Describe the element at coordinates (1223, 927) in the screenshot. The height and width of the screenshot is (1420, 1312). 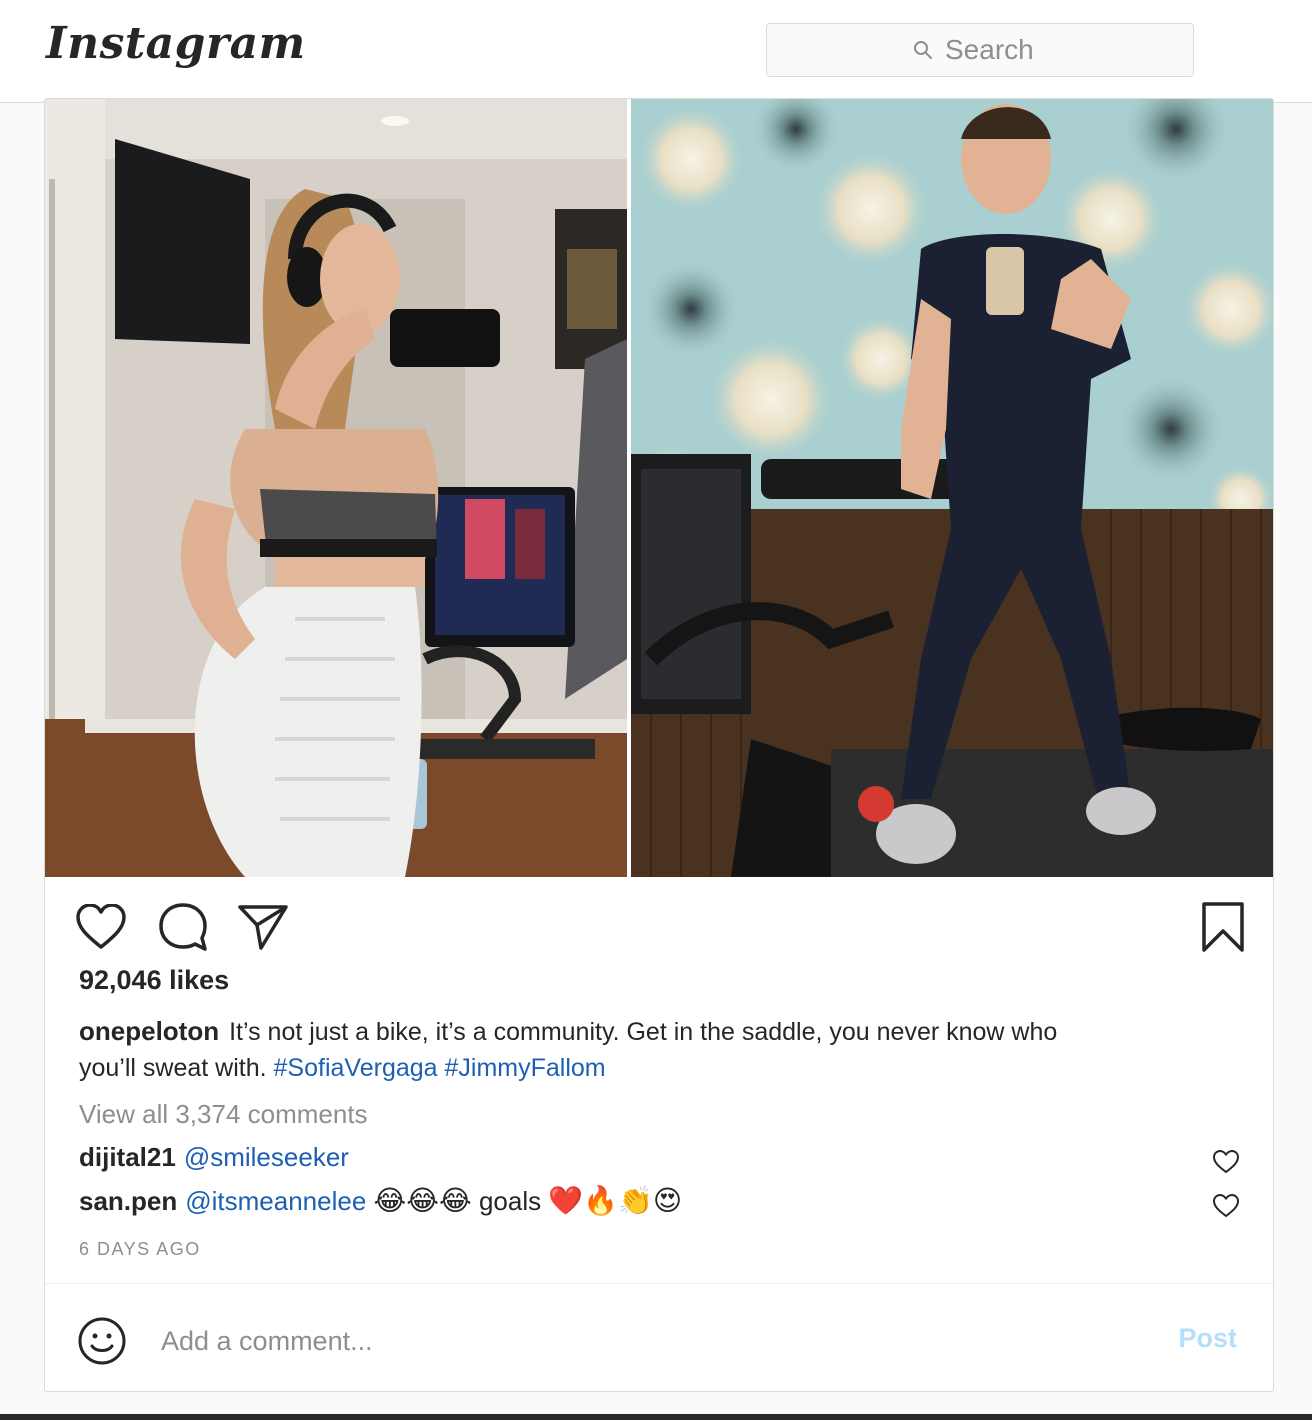
I see `bookmark-icon` at that location.